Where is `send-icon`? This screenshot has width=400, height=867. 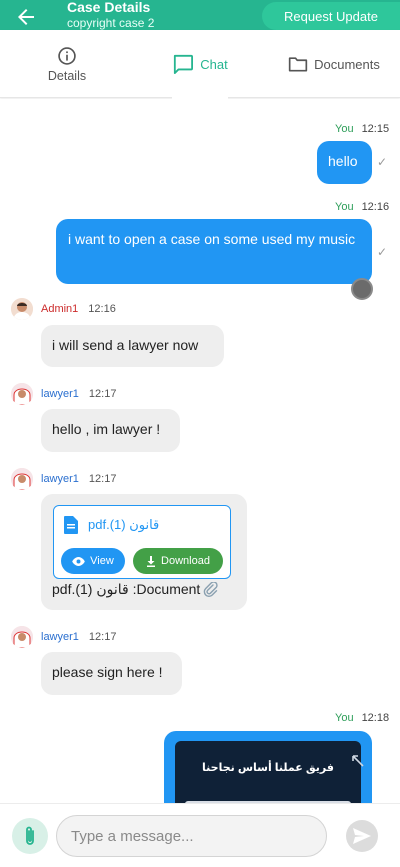 send-icon is located at coordinates (362, 836).